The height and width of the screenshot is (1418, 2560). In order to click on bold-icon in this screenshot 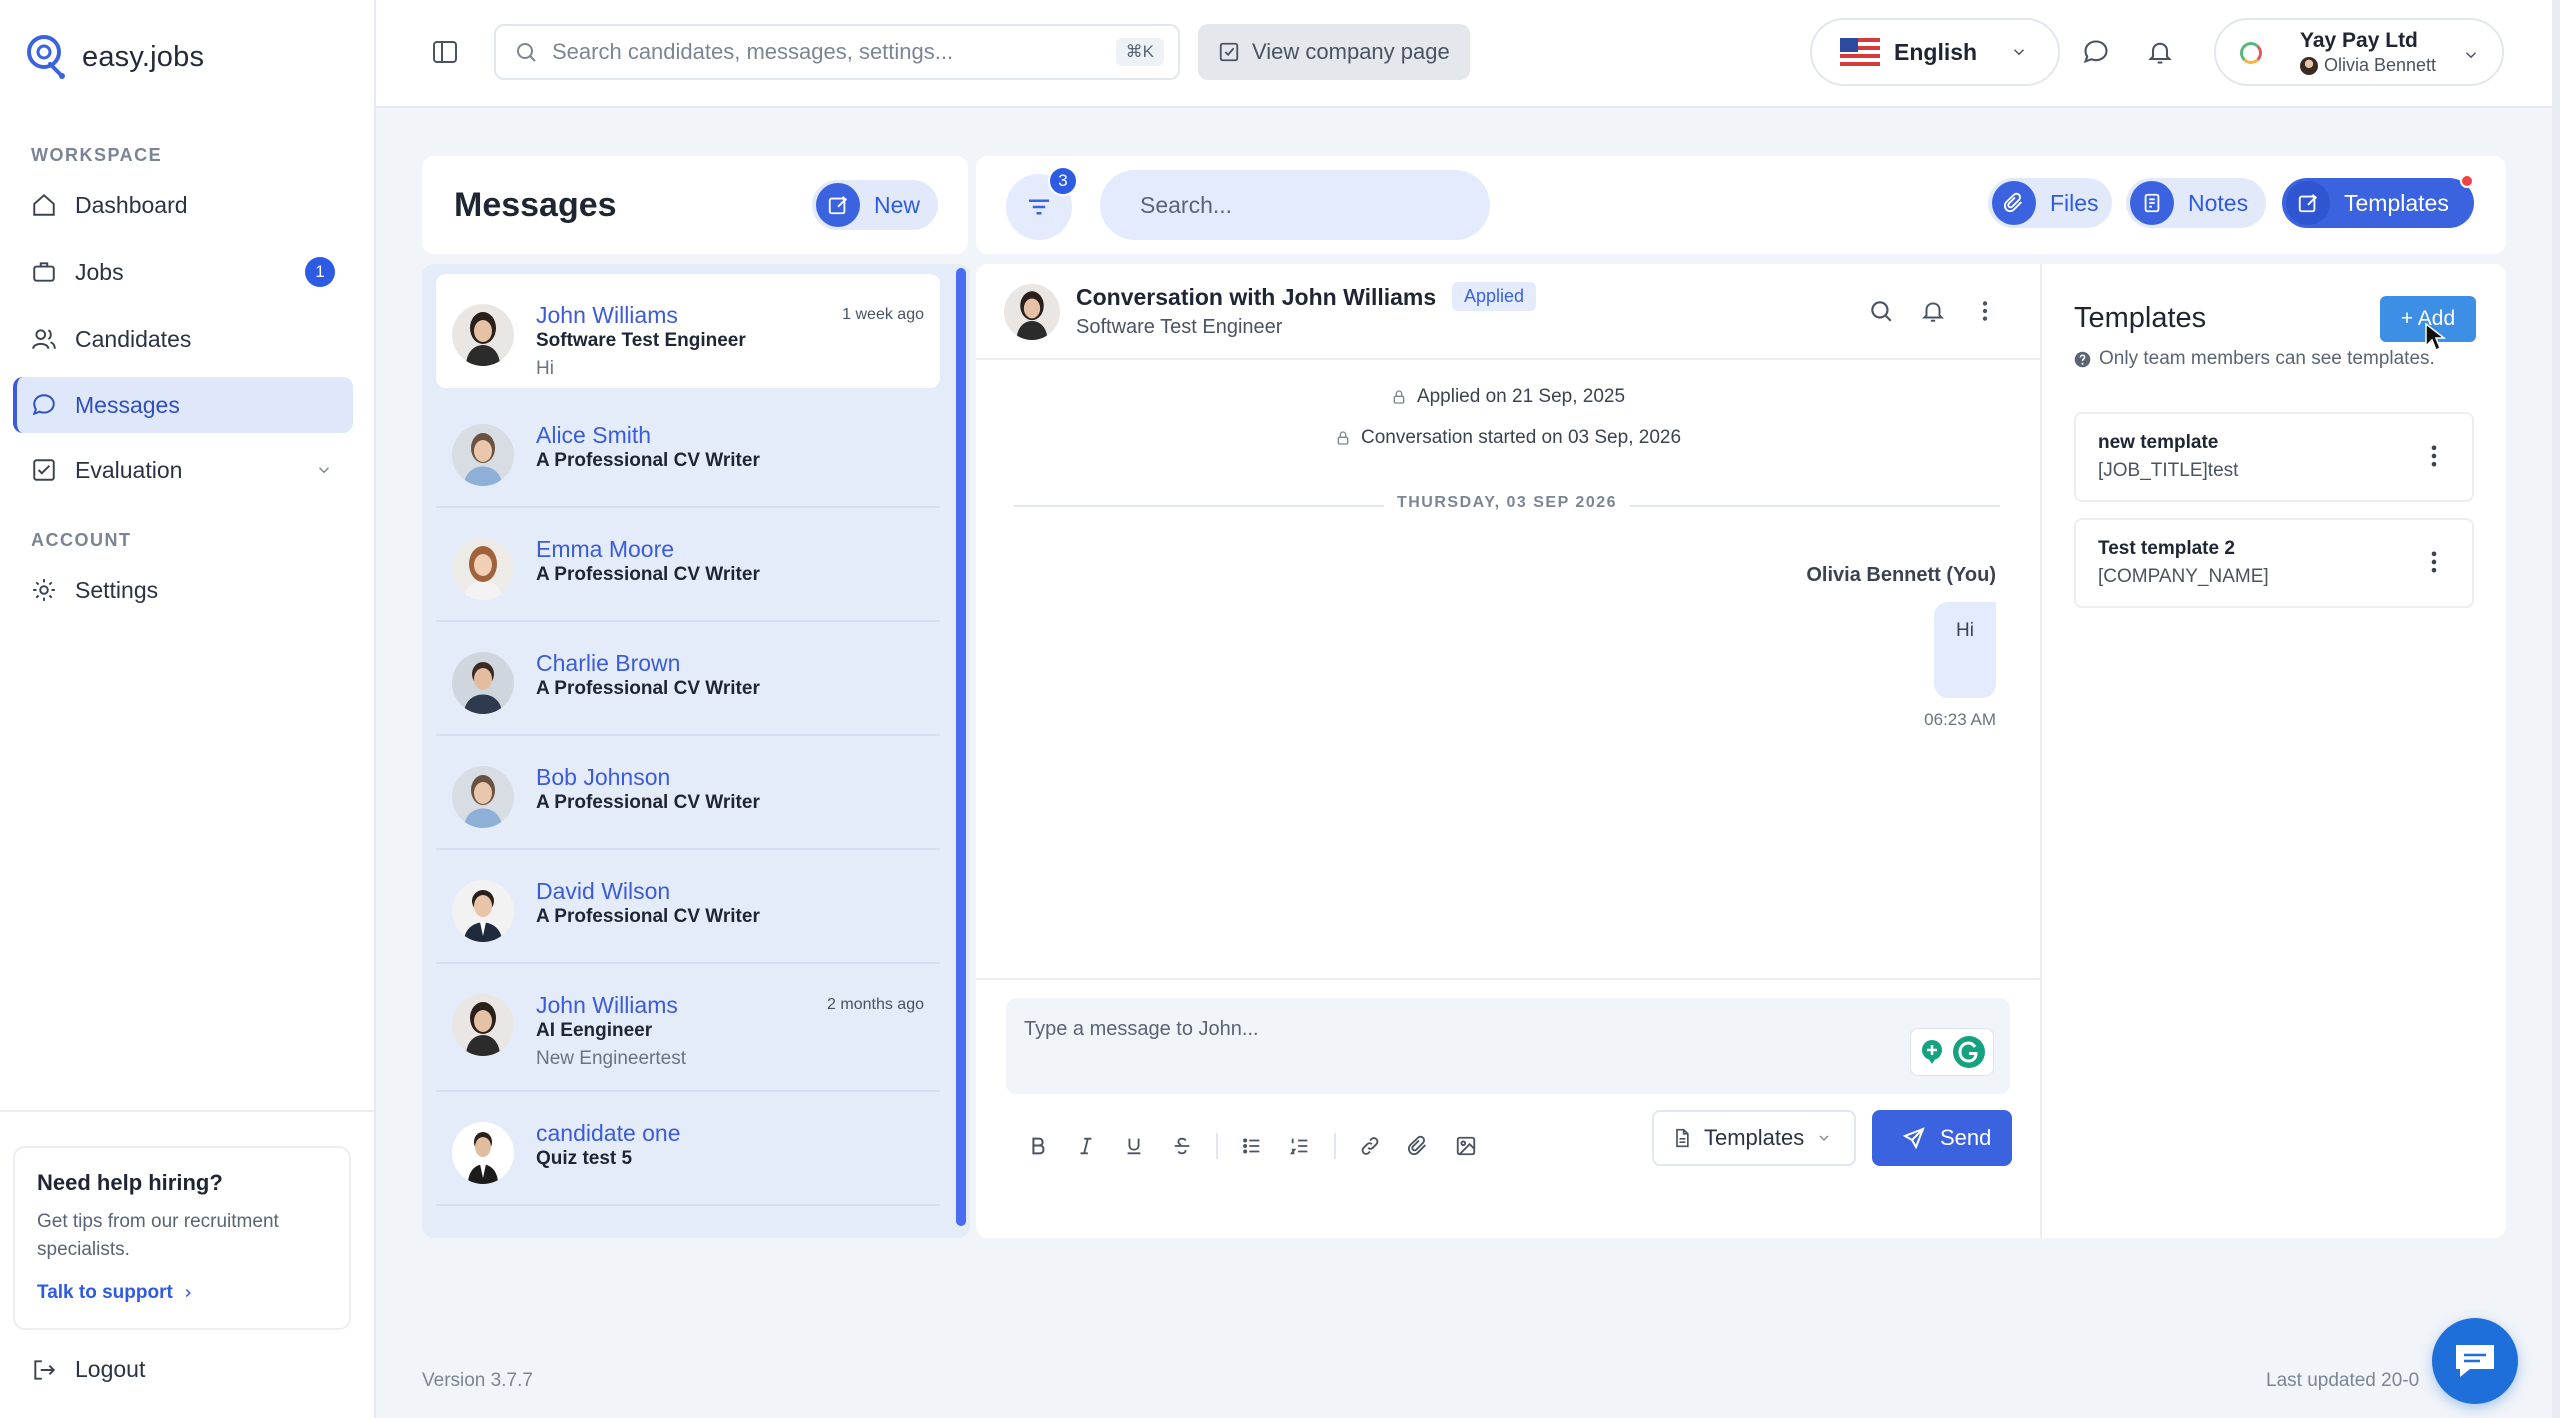, I will do `click(1038, 1146)`.